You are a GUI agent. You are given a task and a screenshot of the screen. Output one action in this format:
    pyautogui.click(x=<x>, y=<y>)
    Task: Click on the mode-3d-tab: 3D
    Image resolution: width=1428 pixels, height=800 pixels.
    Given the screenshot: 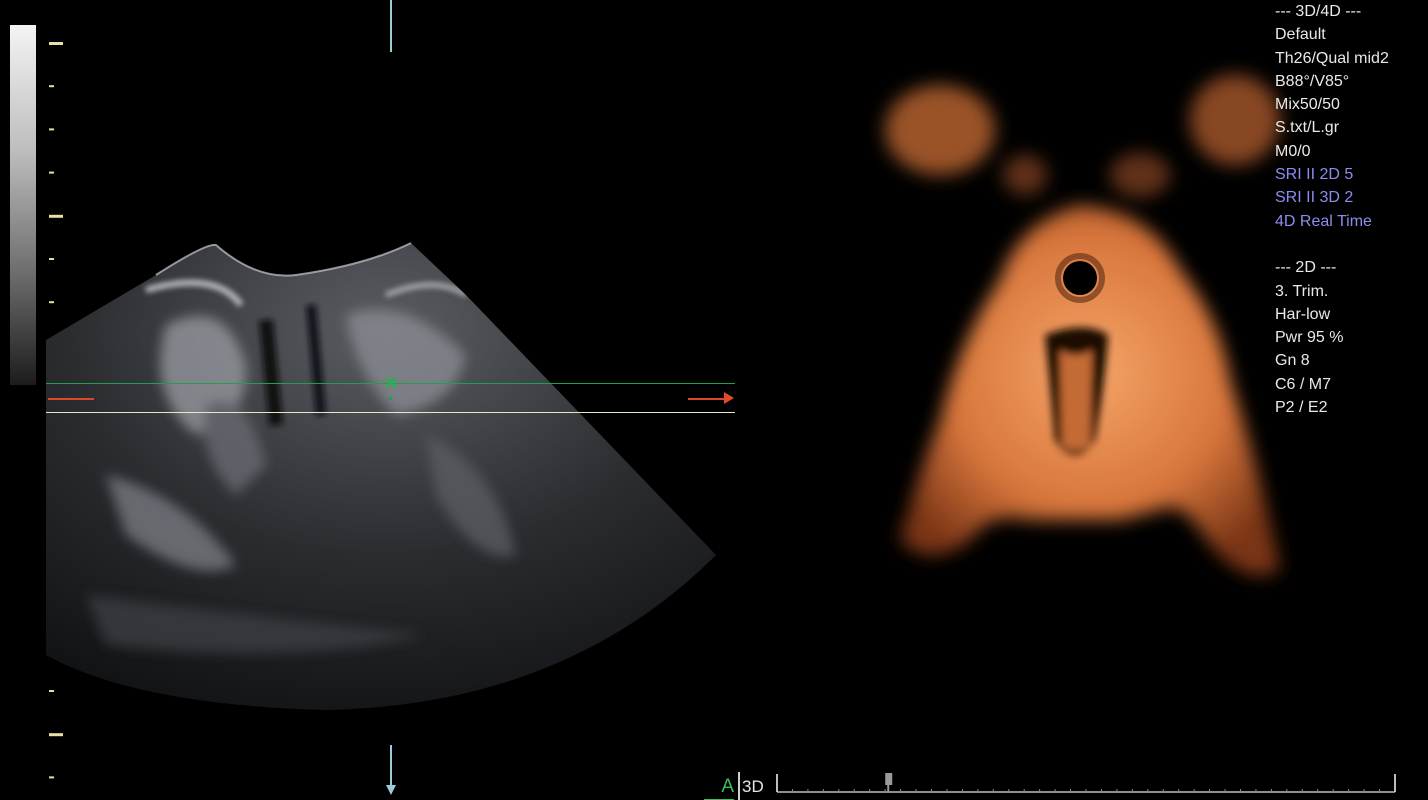 What is the action you would take?
    pyautogui.click(x=757, y=787)
    